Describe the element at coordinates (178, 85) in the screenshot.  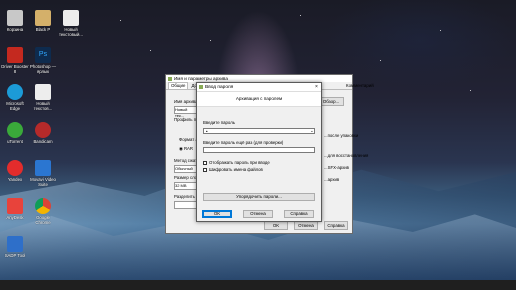
I see `tab-general: Общие` at that location.